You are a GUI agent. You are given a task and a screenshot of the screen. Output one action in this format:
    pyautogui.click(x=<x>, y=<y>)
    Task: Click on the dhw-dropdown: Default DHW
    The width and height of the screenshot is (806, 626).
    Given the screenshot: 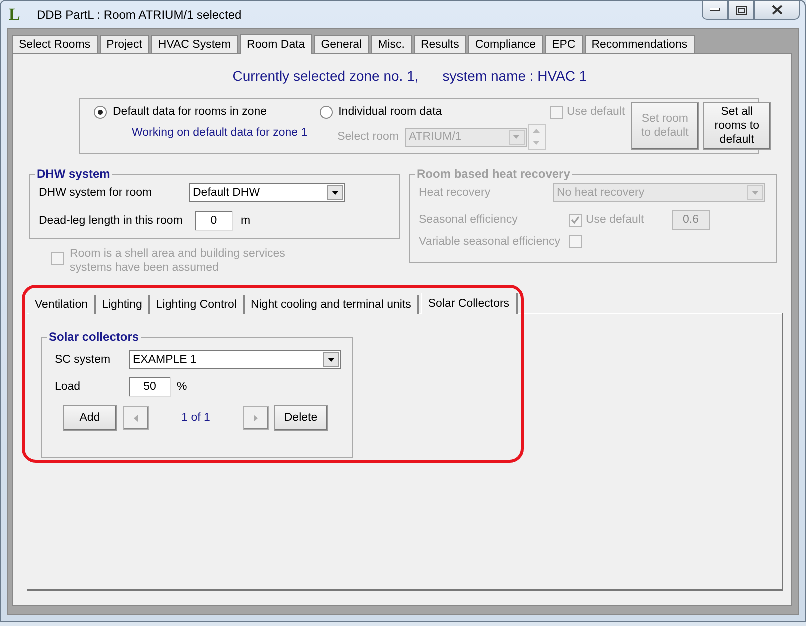 What is the action you would take?
    pyautogui.click(x=267, y=192)
    